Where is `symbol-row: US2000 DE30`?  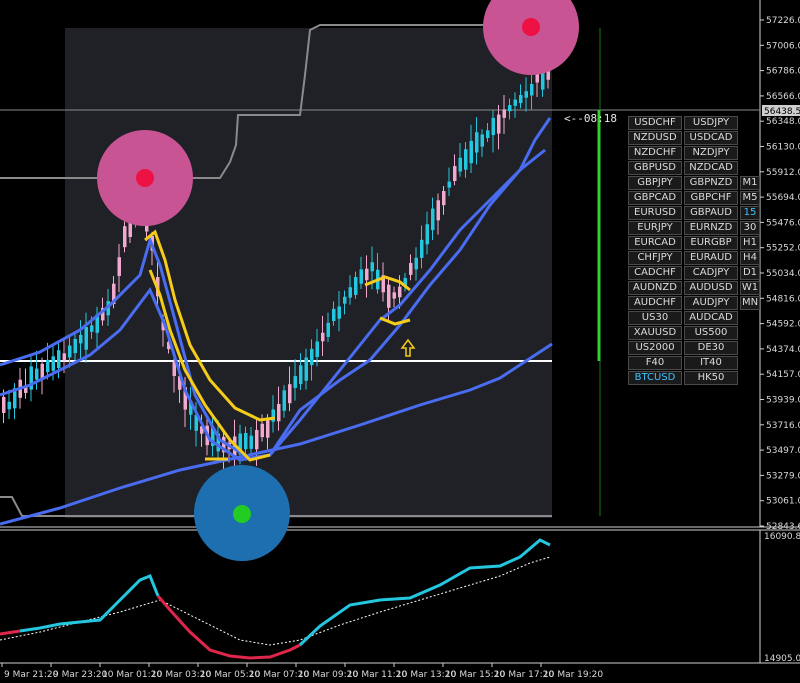 symbol-row: US2000 DE30 is located at coordinates (694, 348).